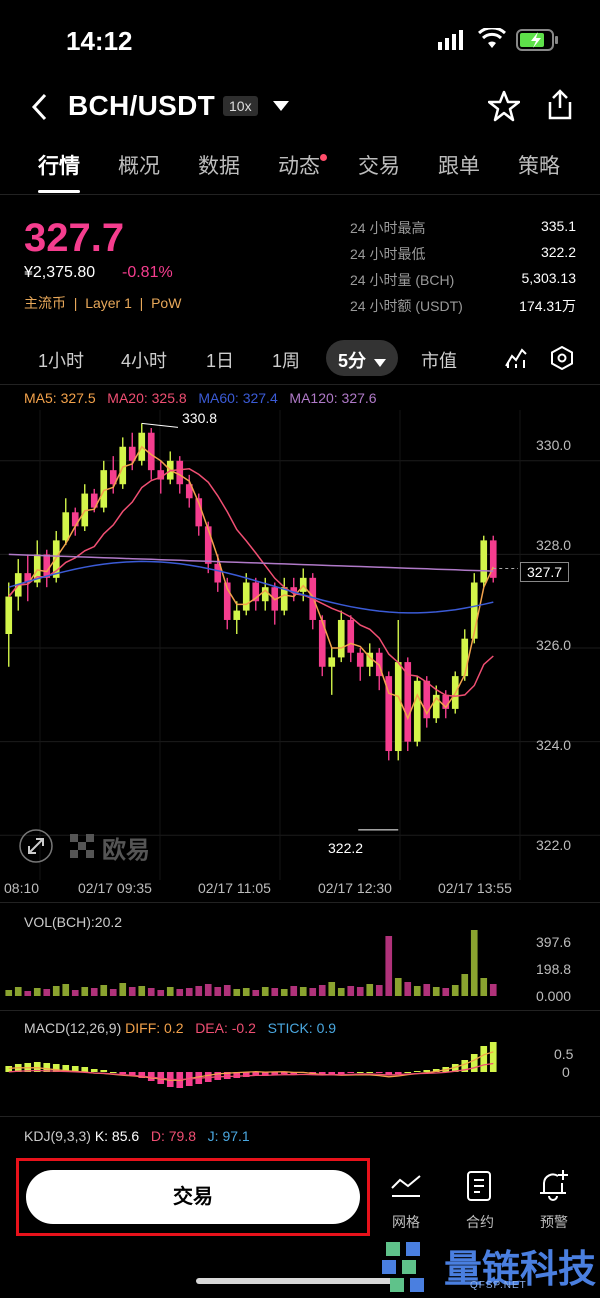 Image resolution: width=600 pixels, height=1298 pixels. I want to click on tab-strategy: 策略, so click(539, 165).